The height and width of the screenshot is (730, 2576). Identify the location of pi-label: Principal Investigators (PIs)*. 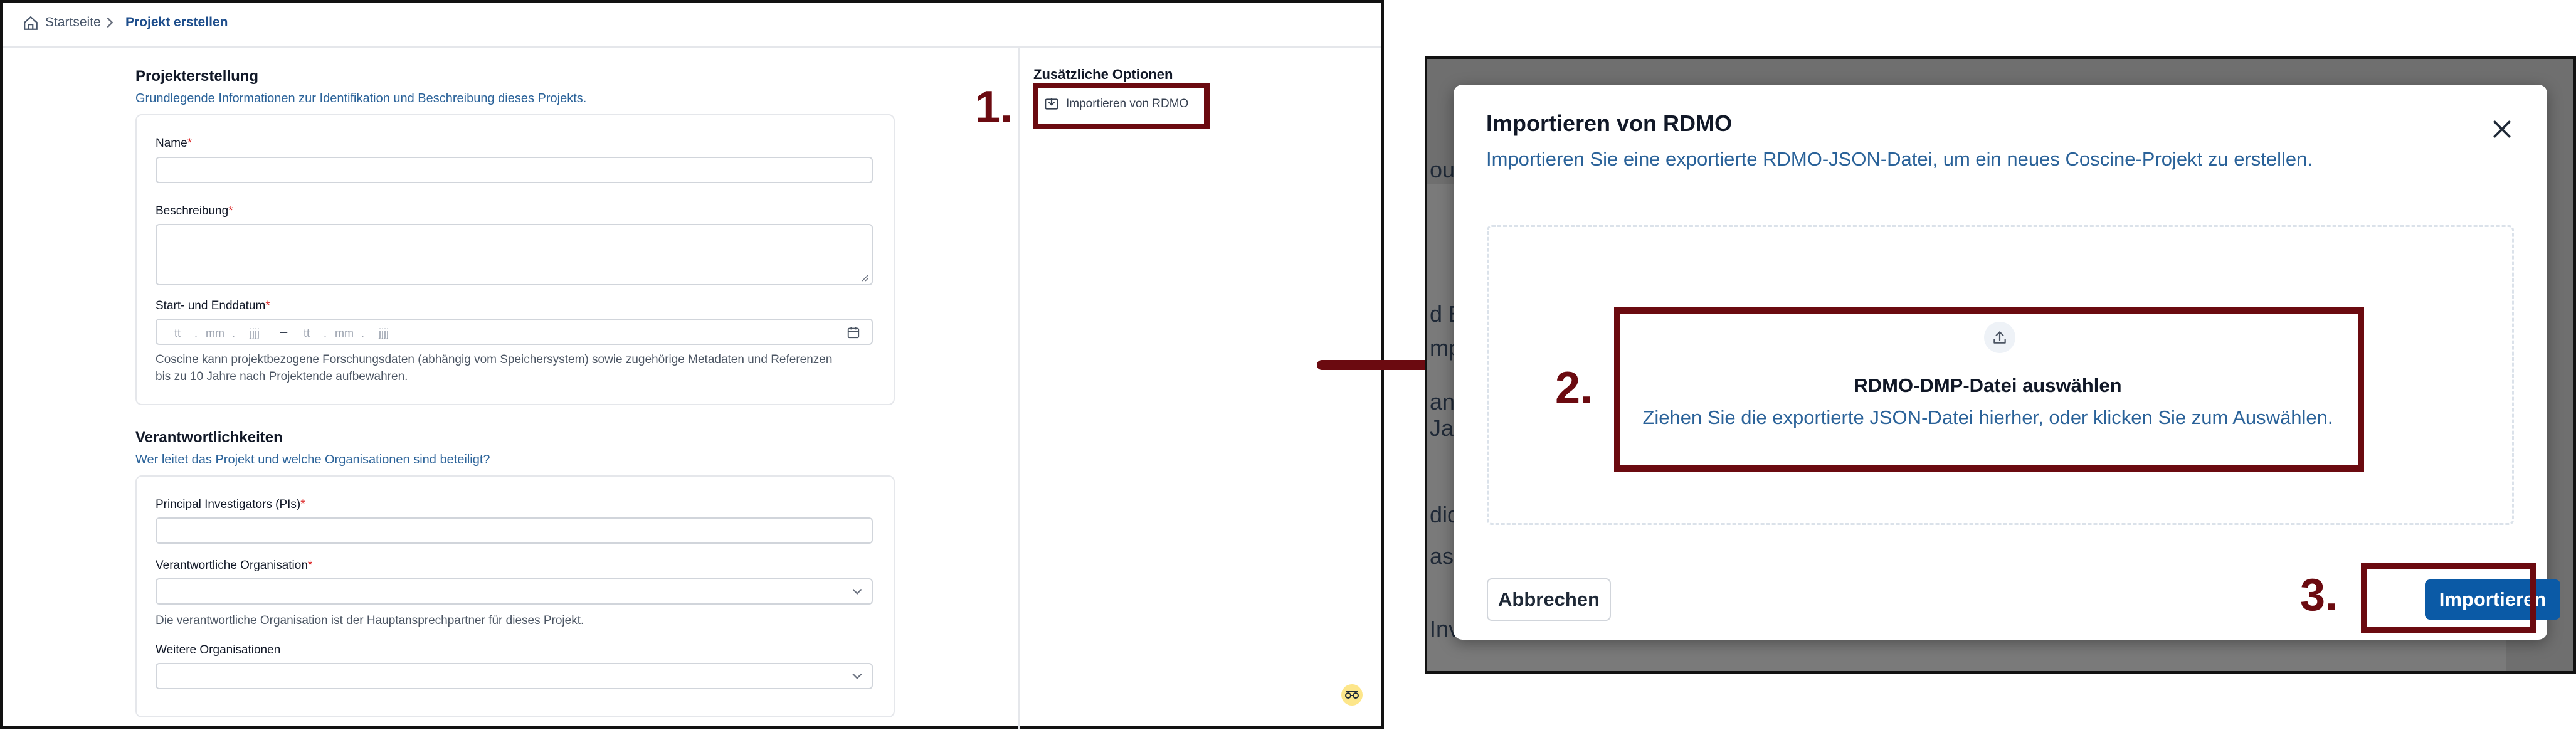
(230, 504).